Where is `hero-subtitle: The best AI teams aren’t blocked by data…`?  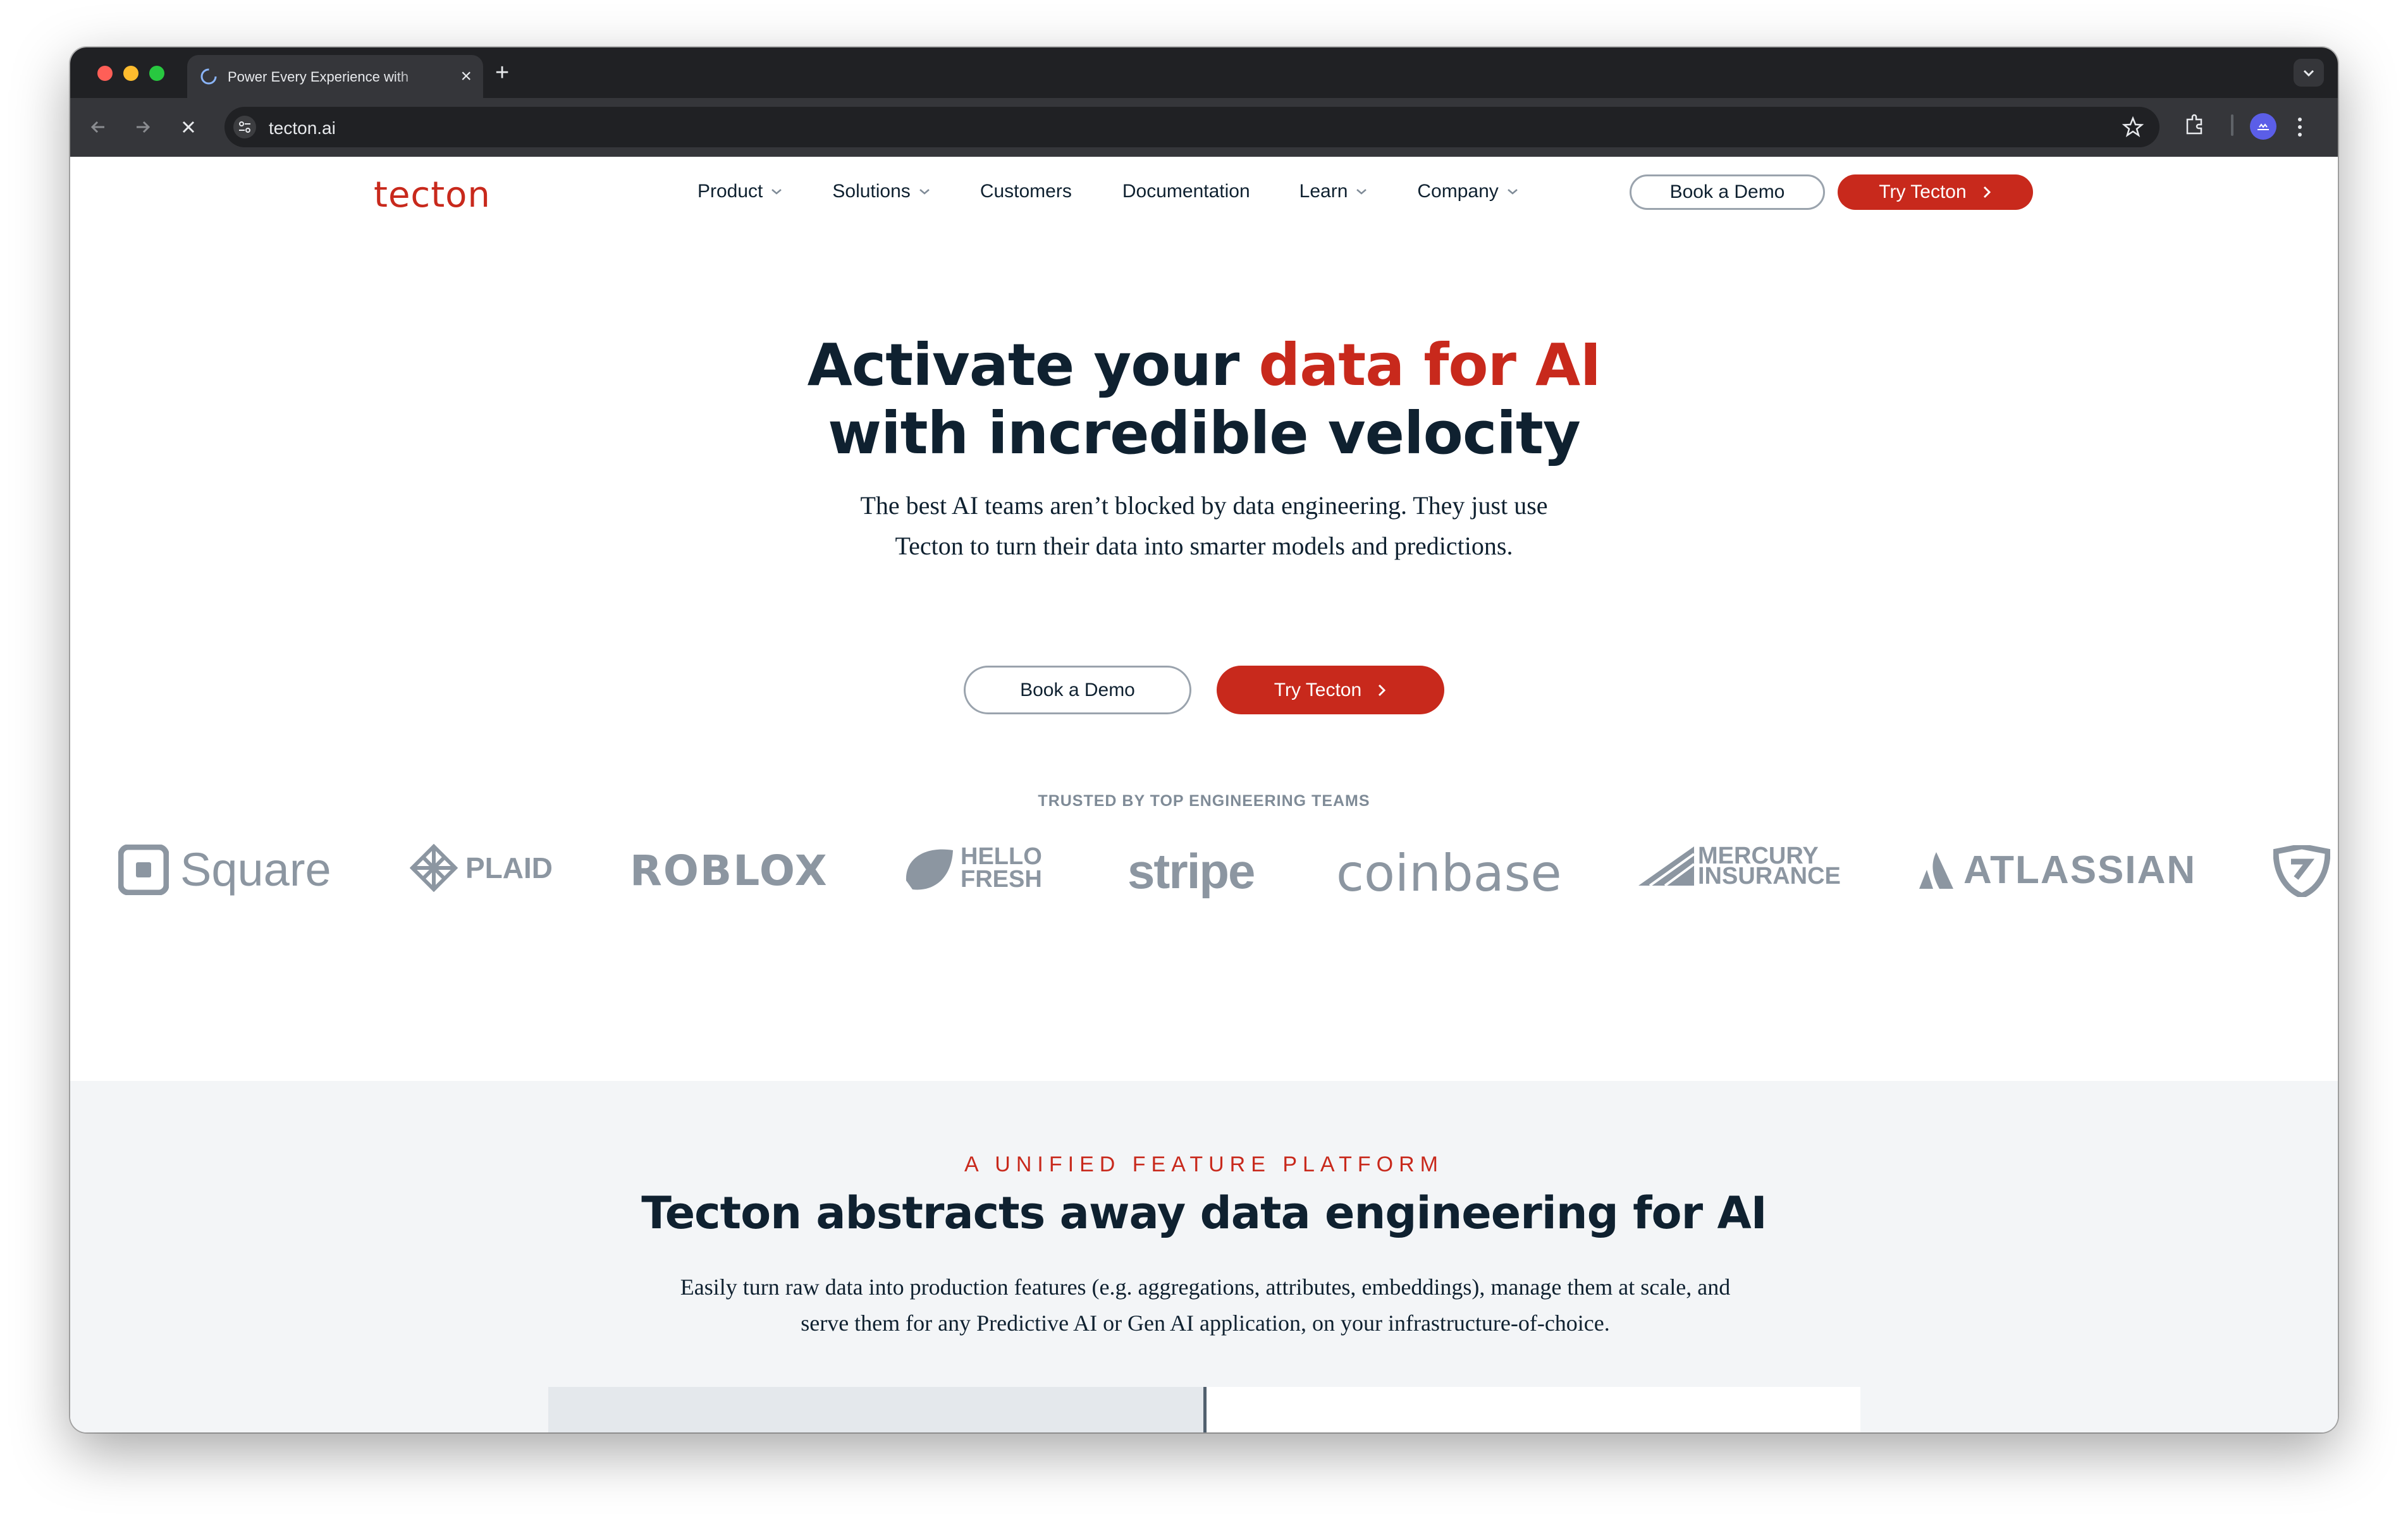
hero-subtitle: The best AI teams aren’t blocked by data… is located at coordinates (1204, 525).